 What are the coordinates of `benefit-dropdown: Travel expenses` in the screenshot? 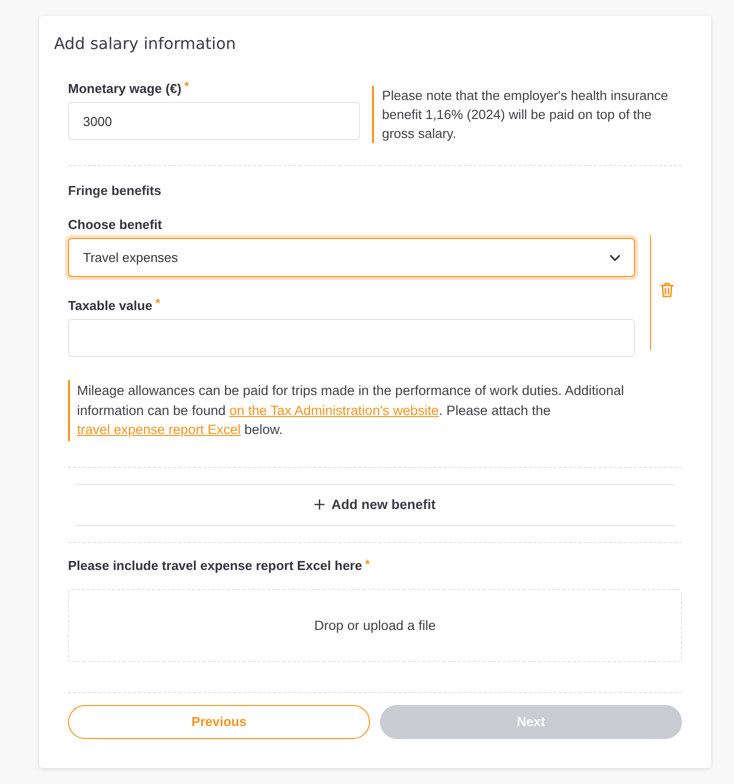 It's located at (351, 257).